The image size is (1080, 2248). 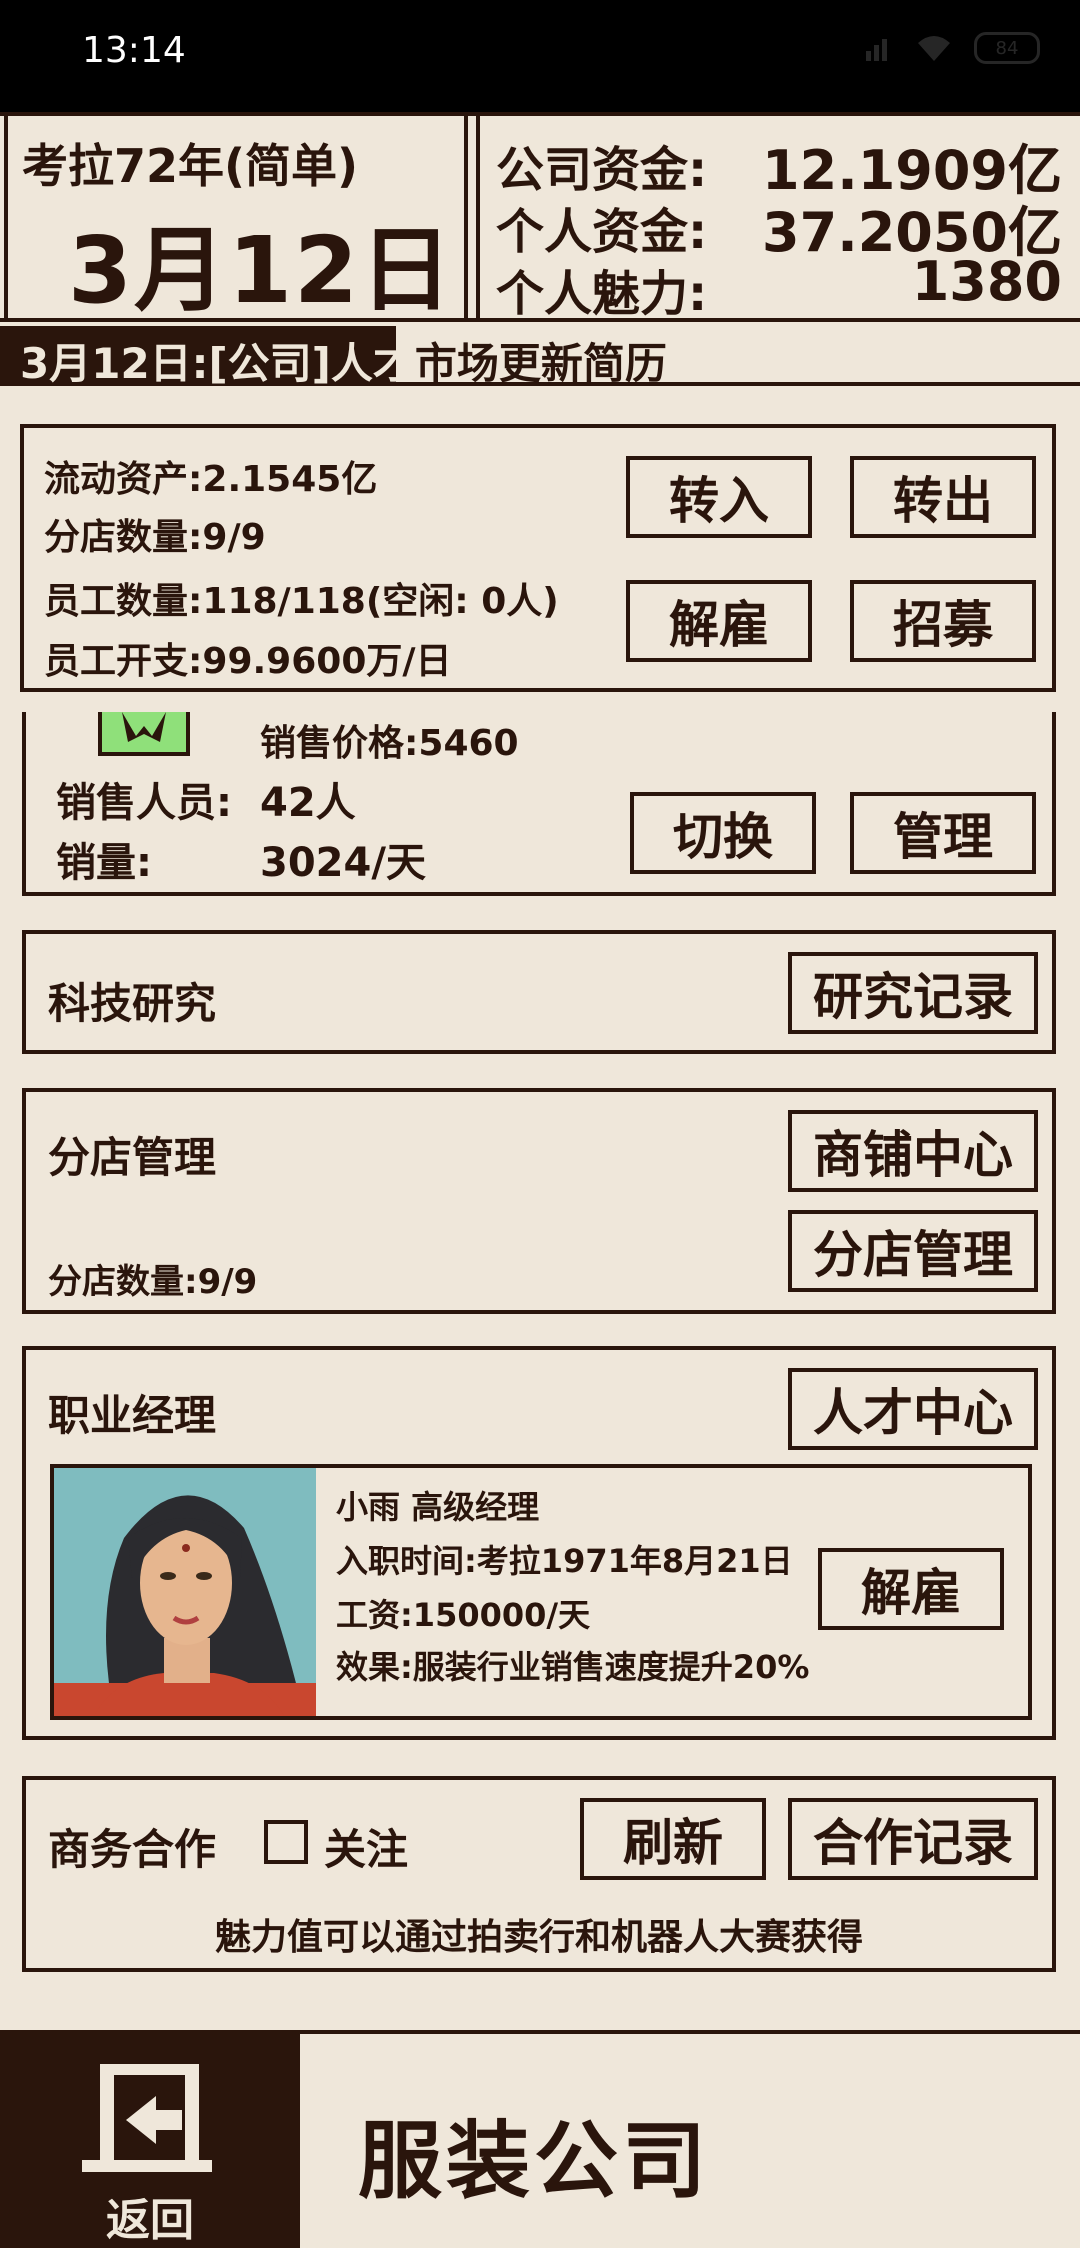 I want to click on exit-door-icon, so click(x=147, y=2118).